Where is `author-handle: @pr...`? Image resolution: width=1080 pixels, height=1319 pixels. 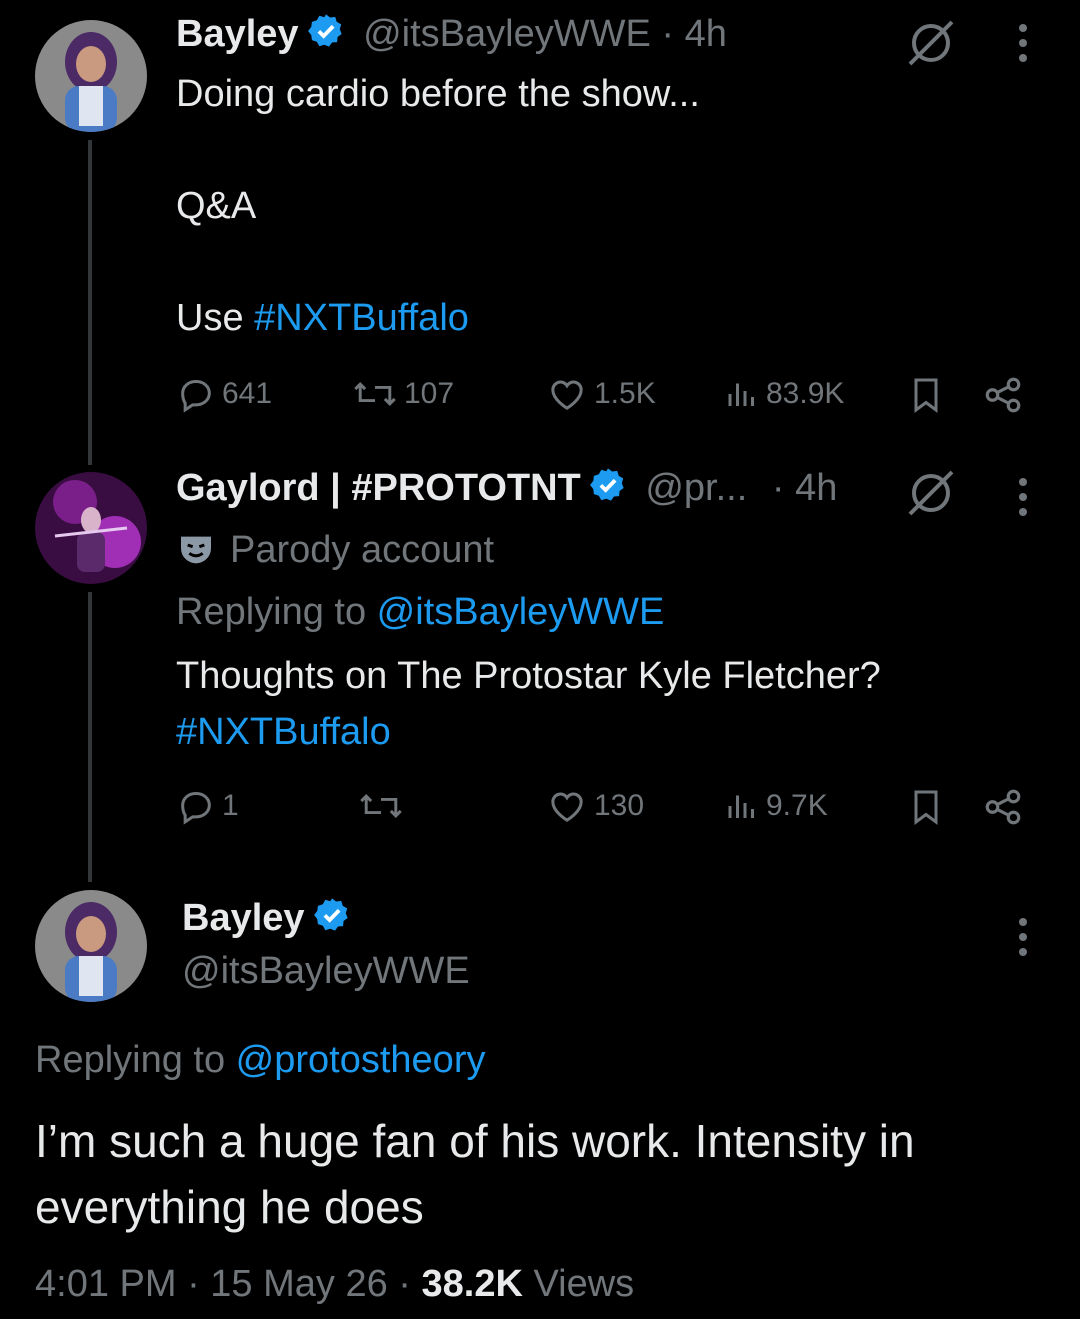 author-handle: @pr... is located at coordinates (696, 488).